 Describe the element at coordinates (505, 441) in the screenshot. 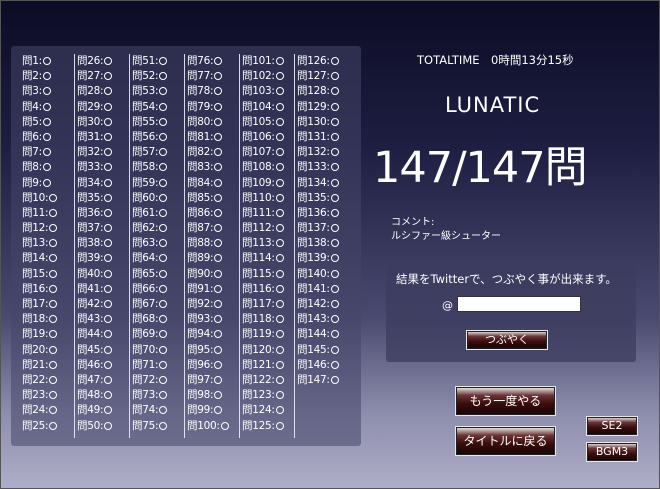

I see `return-to-title-button: タイトルに戻る` at that location.